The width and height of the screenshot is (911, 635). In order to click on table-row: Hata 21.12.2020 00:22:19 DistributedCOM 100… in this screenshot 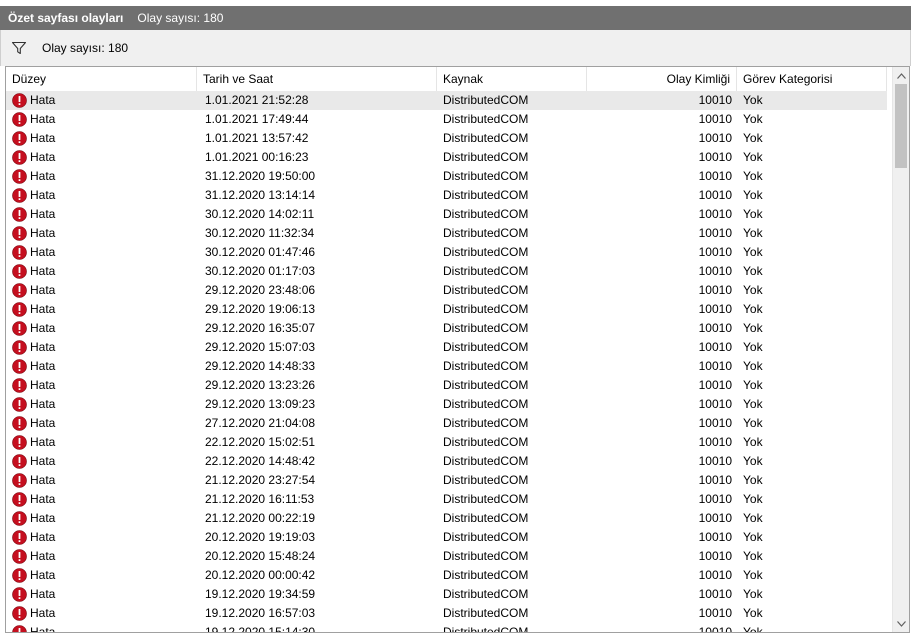, I will do `click(446, 518)`.